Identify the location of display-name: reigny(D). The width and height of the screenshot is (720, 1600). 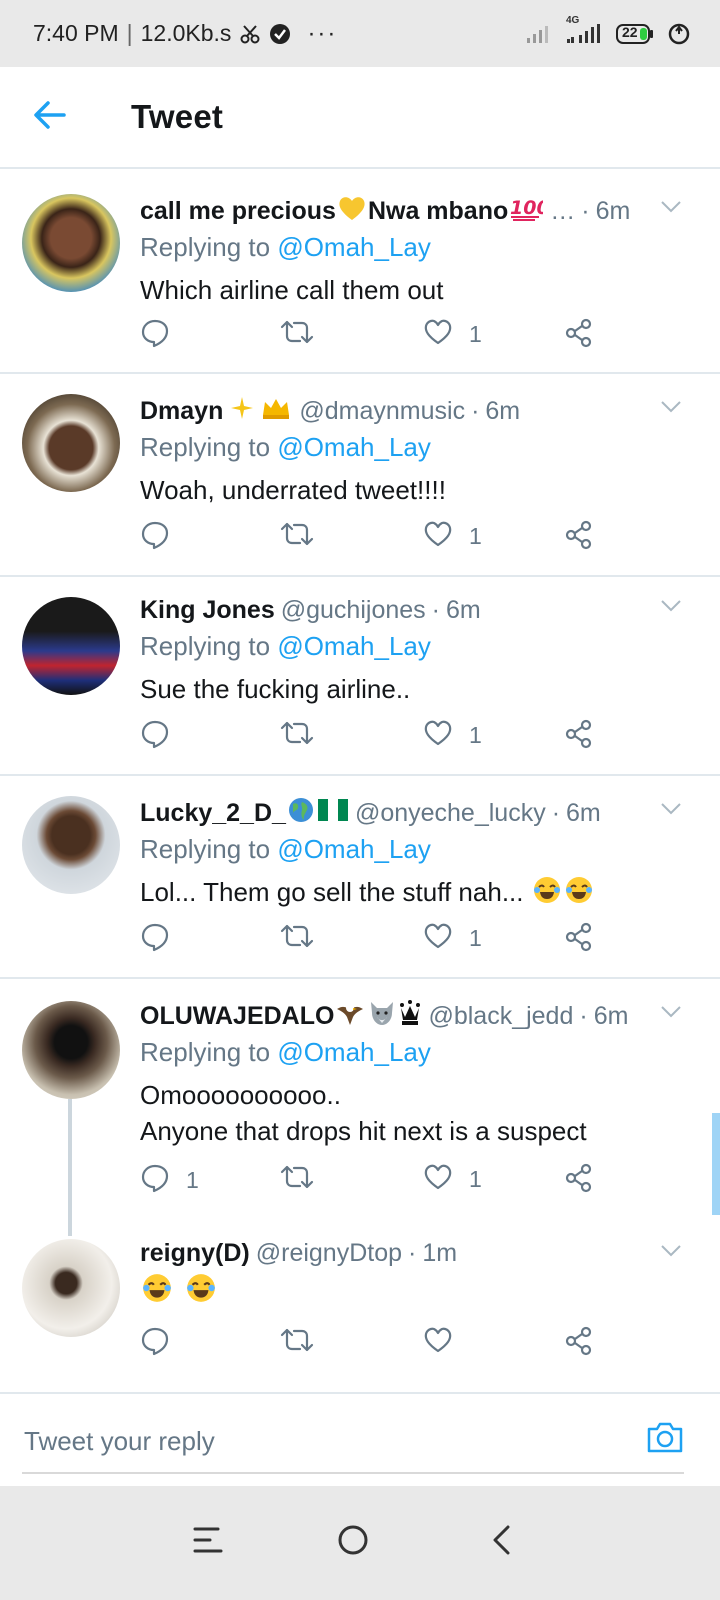
(195, 1253).